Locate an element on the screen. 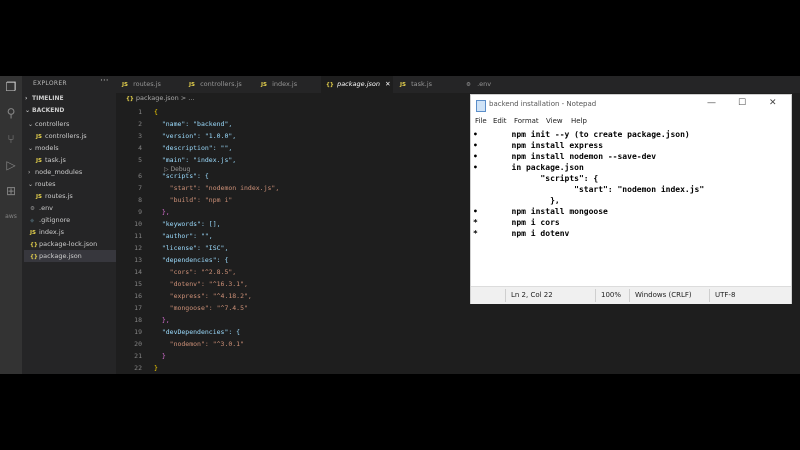 This screenshot has height=450, width=800. tab-routes-js: JS routes.js is located at coordinates (141, 84).